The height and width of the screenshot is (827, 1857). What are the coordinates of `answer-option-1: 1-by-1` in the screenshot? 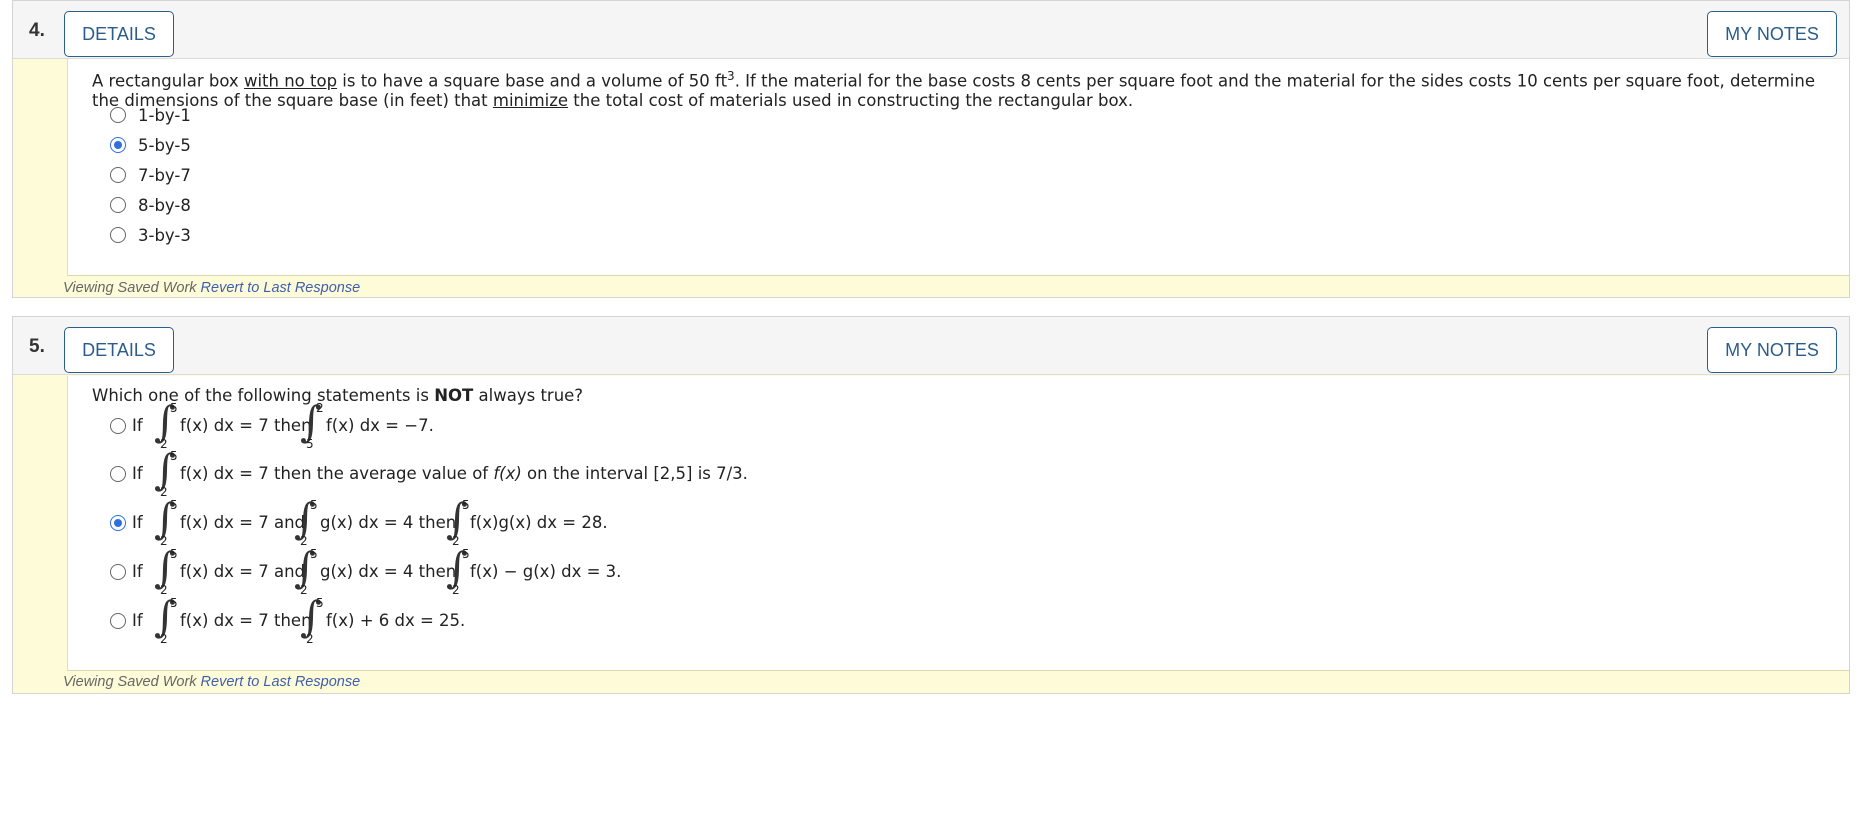 It's located at (150, 115).